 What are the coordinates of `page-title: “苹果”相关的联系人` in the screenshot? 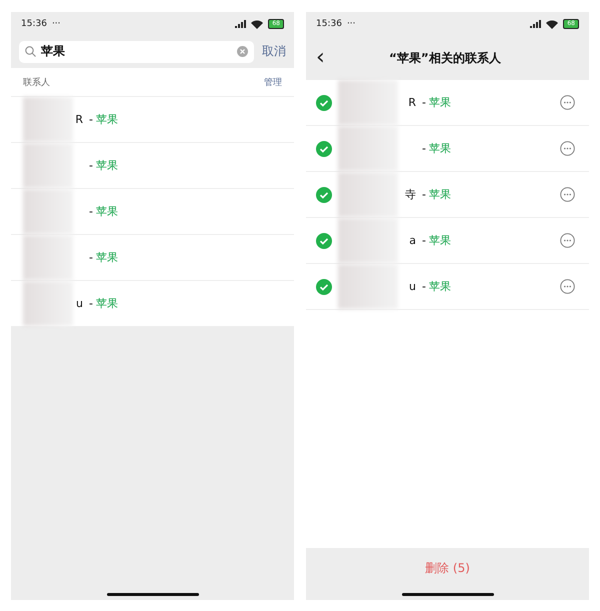 It's located at (445, 58).